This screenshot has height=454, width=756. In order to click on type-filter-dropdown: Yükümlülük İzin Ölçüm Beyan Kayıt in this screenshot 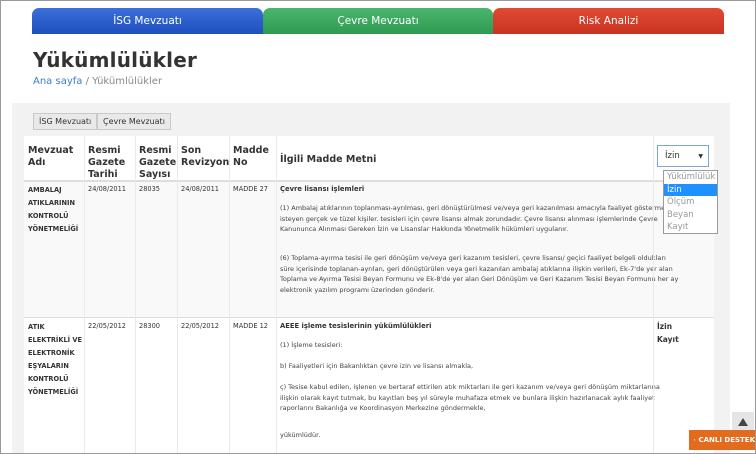, I will do `click(690, 202)`.